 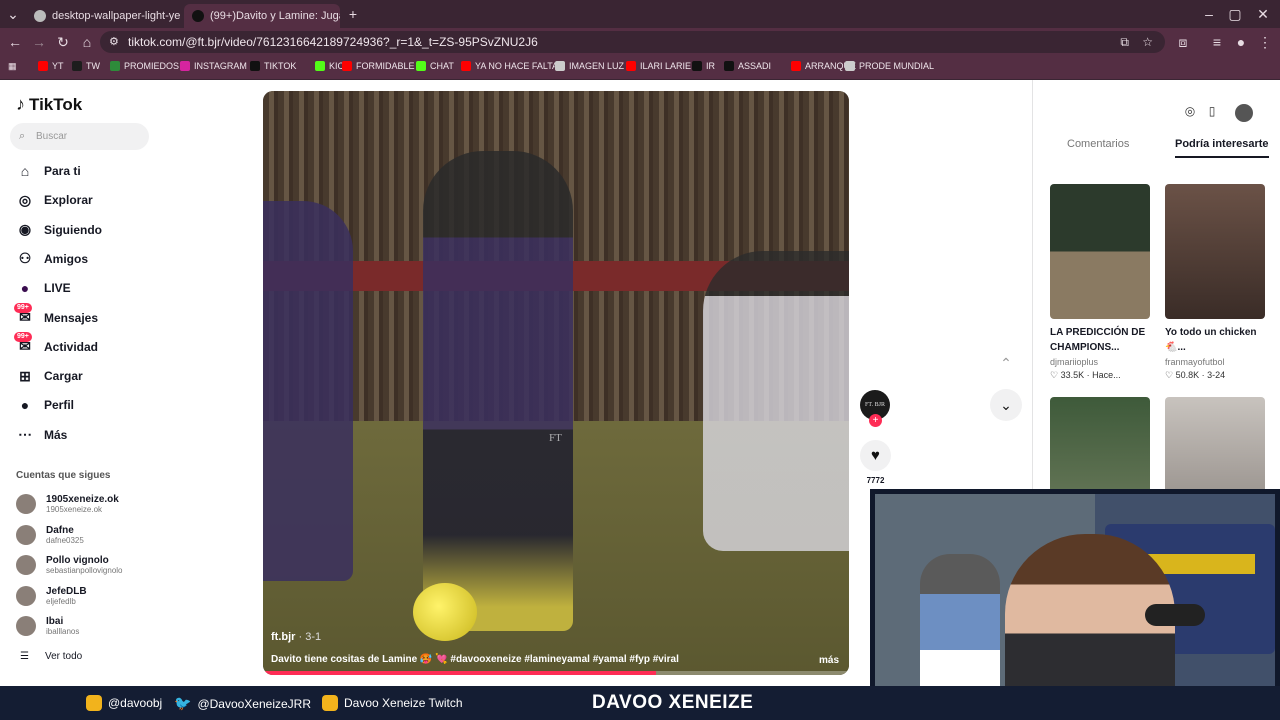 I want to click on sidebar-item-more: ⋯ Más, so click(x=41, y=435).